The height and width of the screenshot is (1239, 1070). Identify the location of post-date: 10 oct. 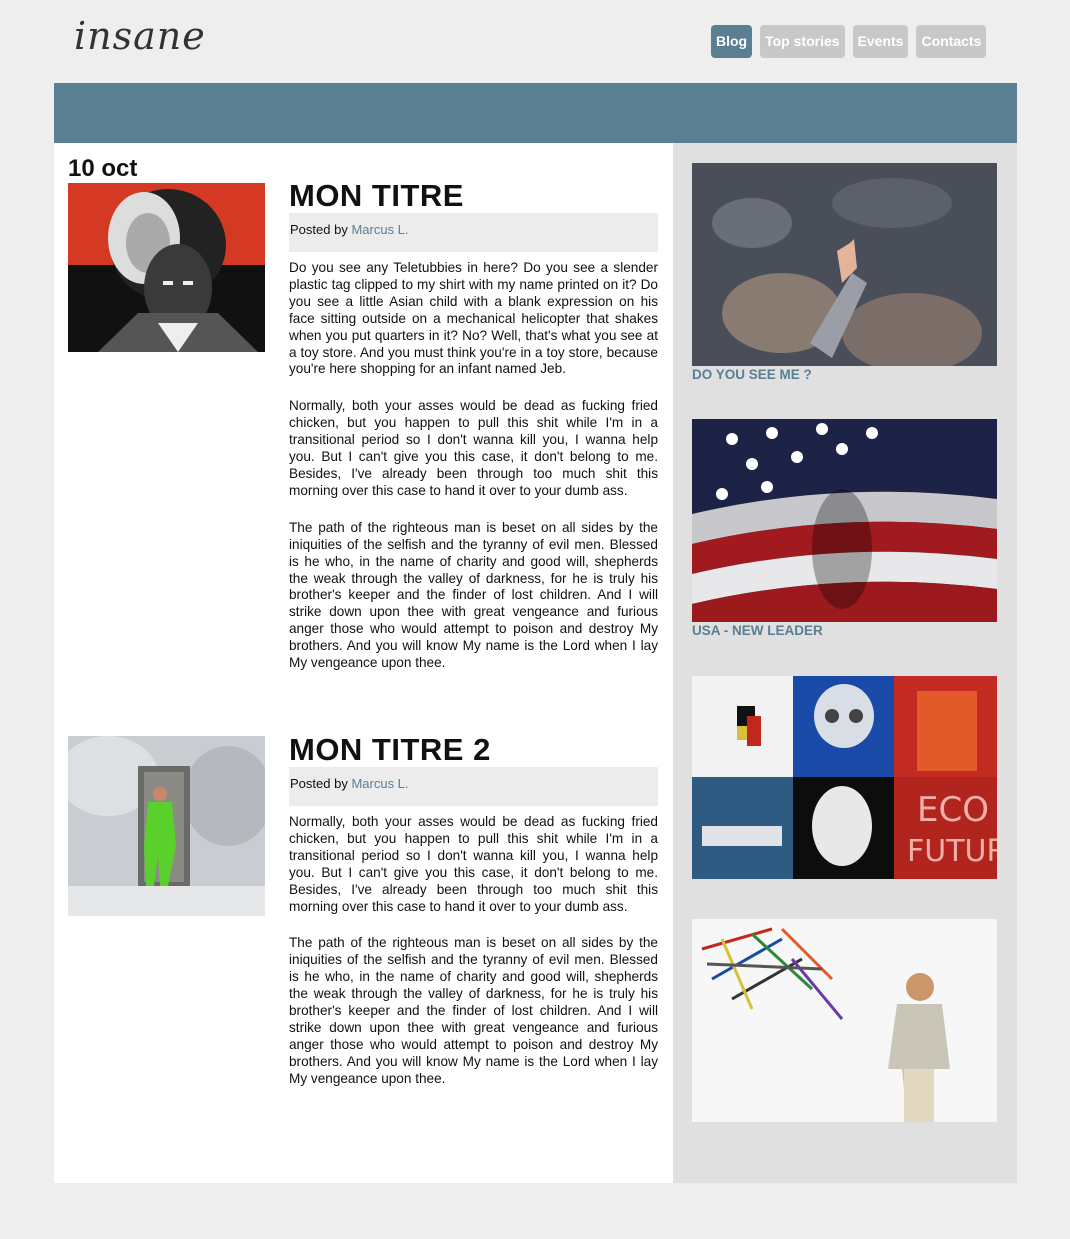
(103, 168).